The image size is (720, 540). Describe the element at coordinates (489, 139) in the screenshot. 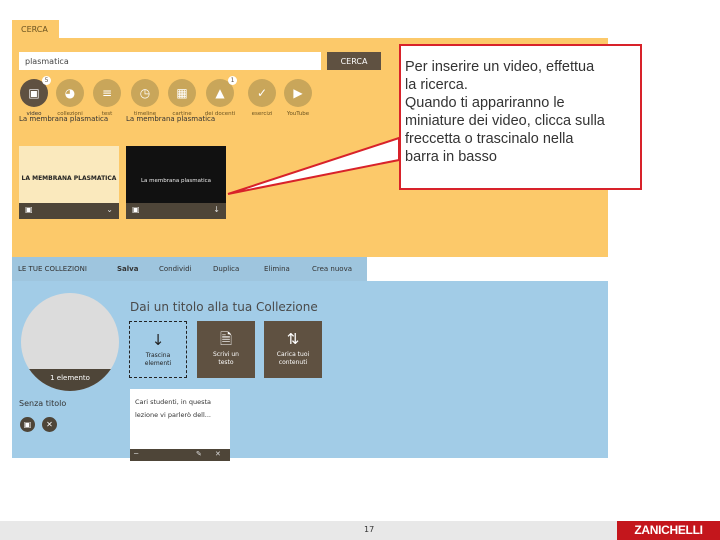

I see `callout-line: freccetta o trascinalo nella` at that location.